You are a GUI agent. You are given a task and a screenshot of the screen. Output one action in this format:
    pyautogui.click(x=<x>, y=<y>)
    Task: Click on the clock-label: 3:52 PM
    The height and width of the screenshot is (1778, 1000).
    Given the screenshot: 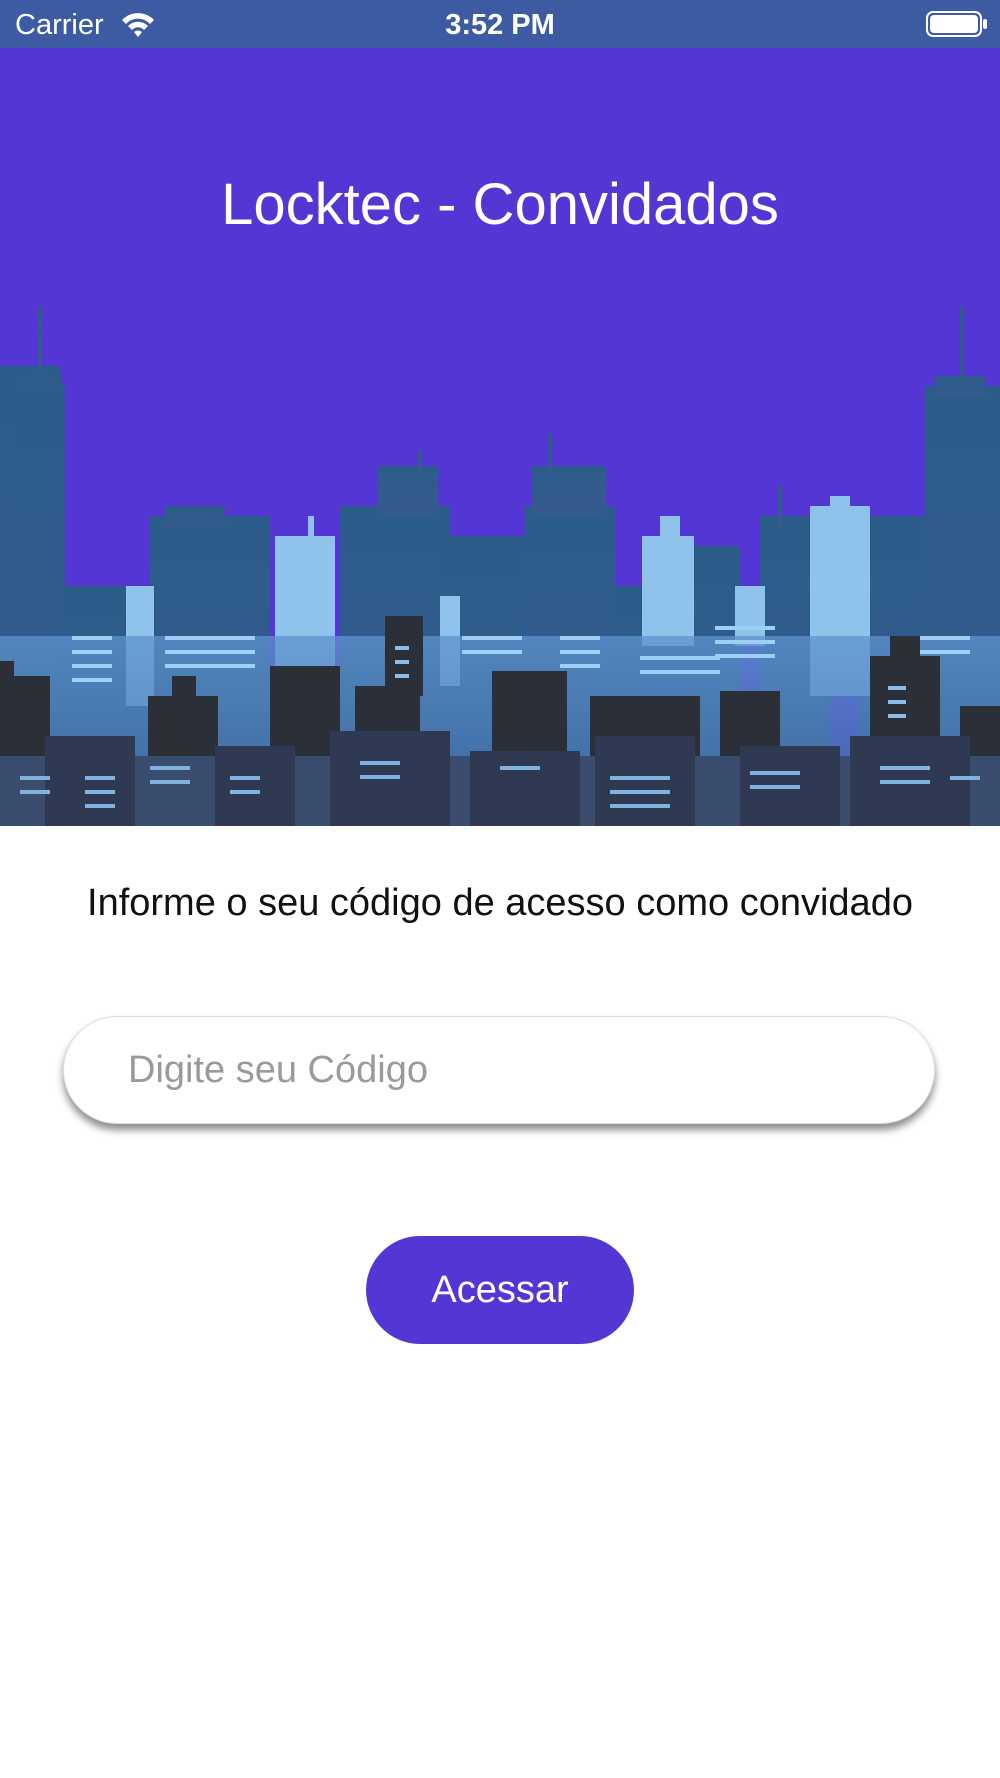 What is the action you would take?
    pyautogui.click(x=500, y=25)
    